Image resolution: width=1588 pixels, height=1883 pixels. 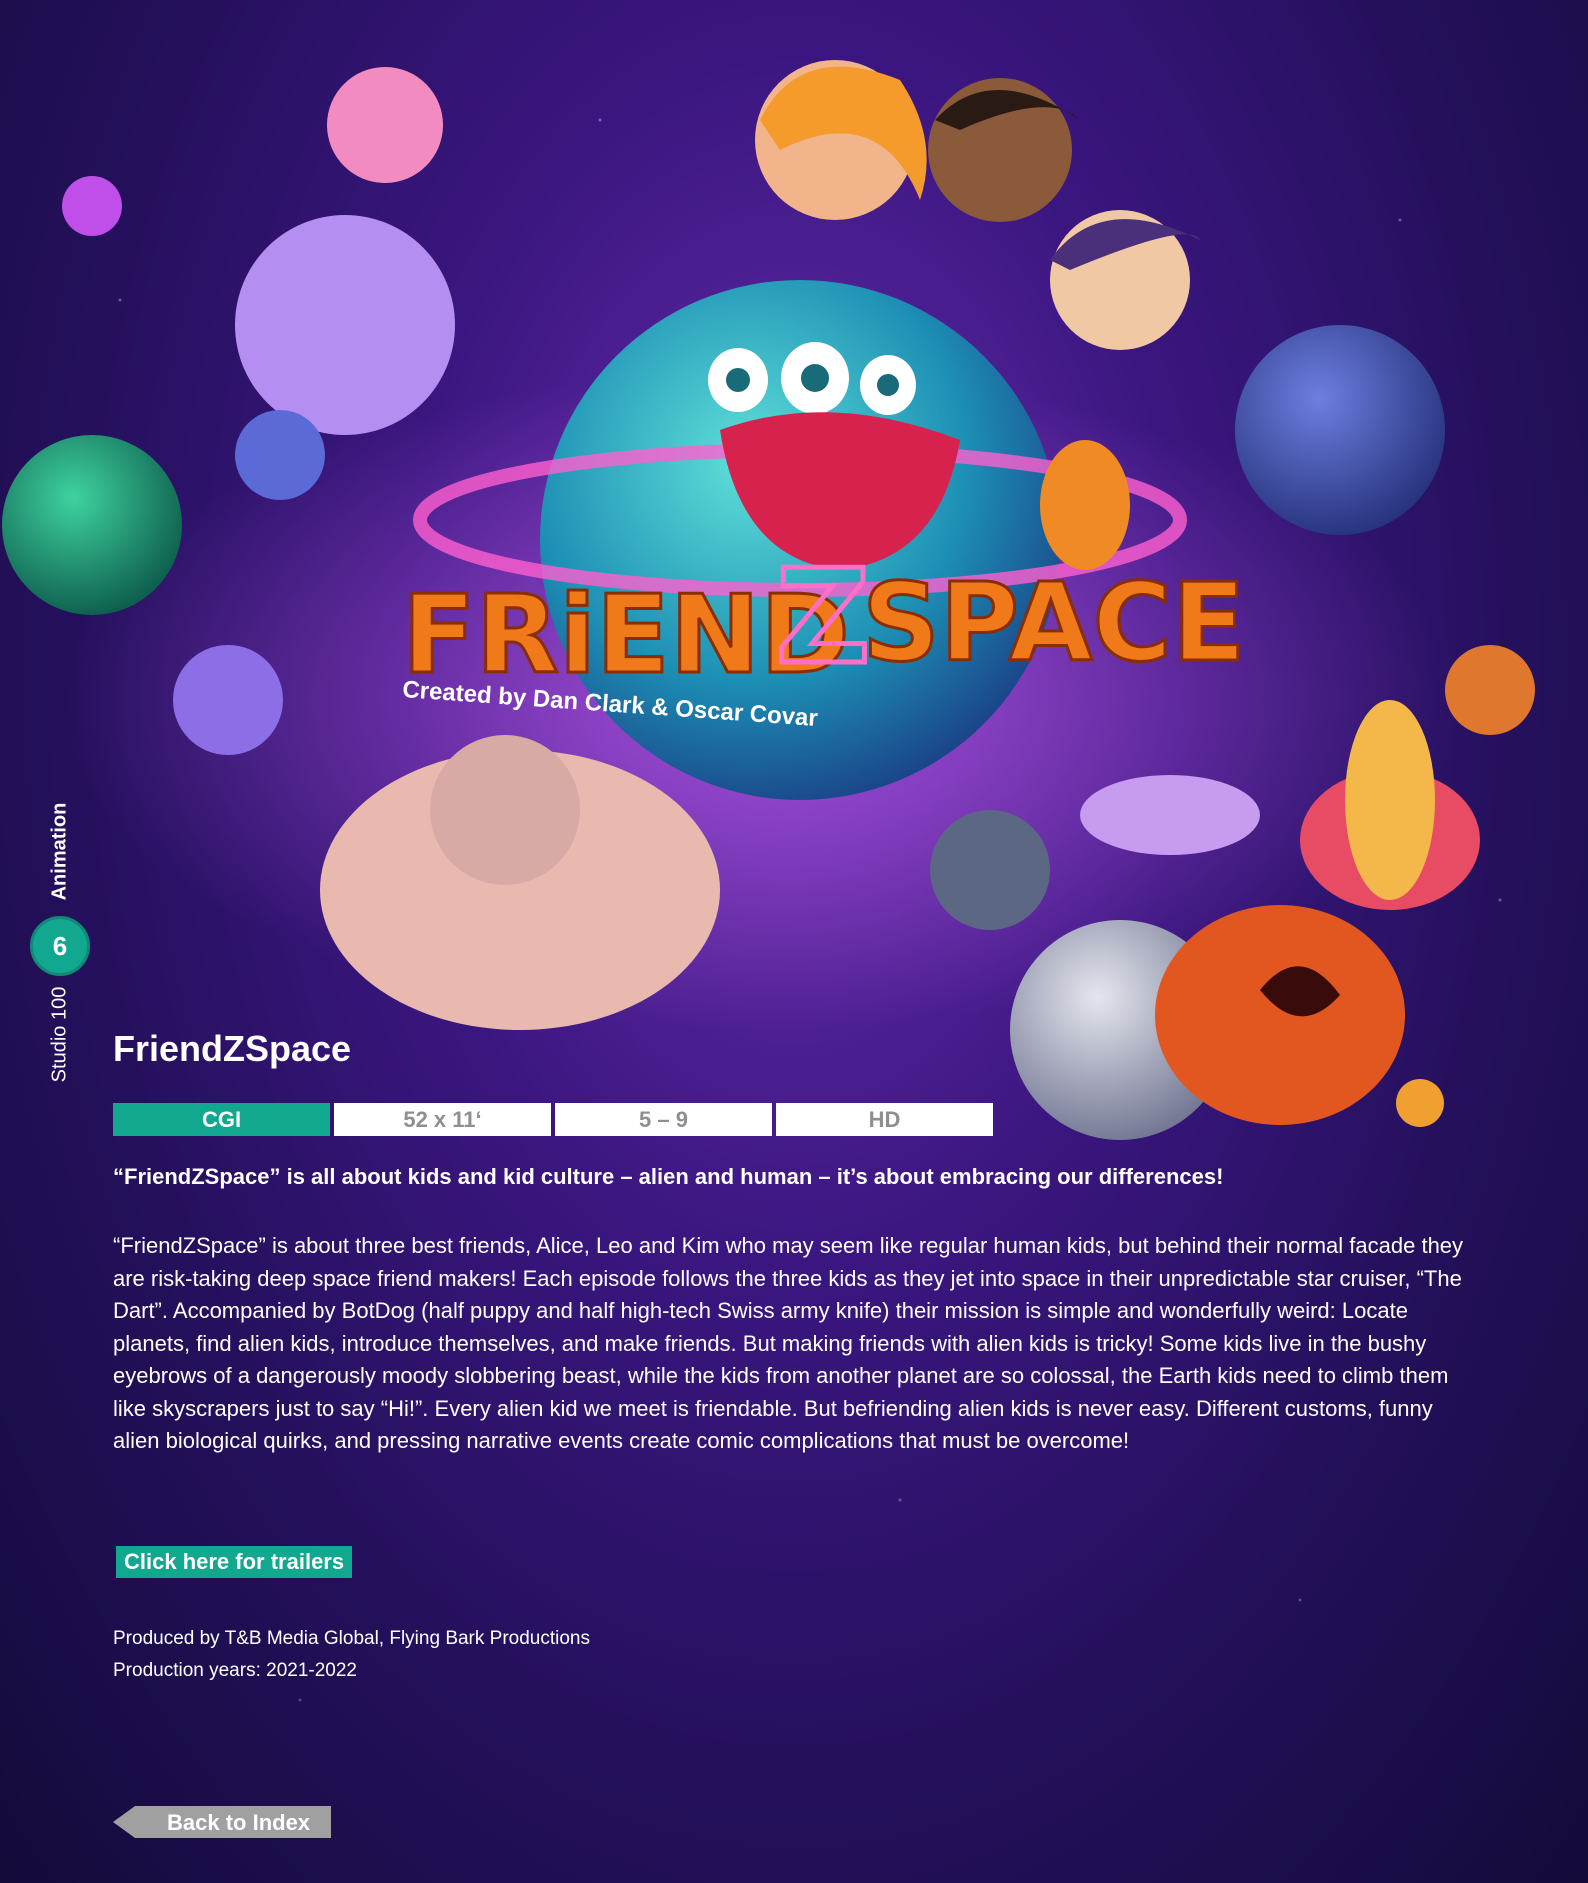 What do you see at coordinates (1170, 815) in the screenshot?
I see `mushroom-character` at bounding box center [1170, 815].